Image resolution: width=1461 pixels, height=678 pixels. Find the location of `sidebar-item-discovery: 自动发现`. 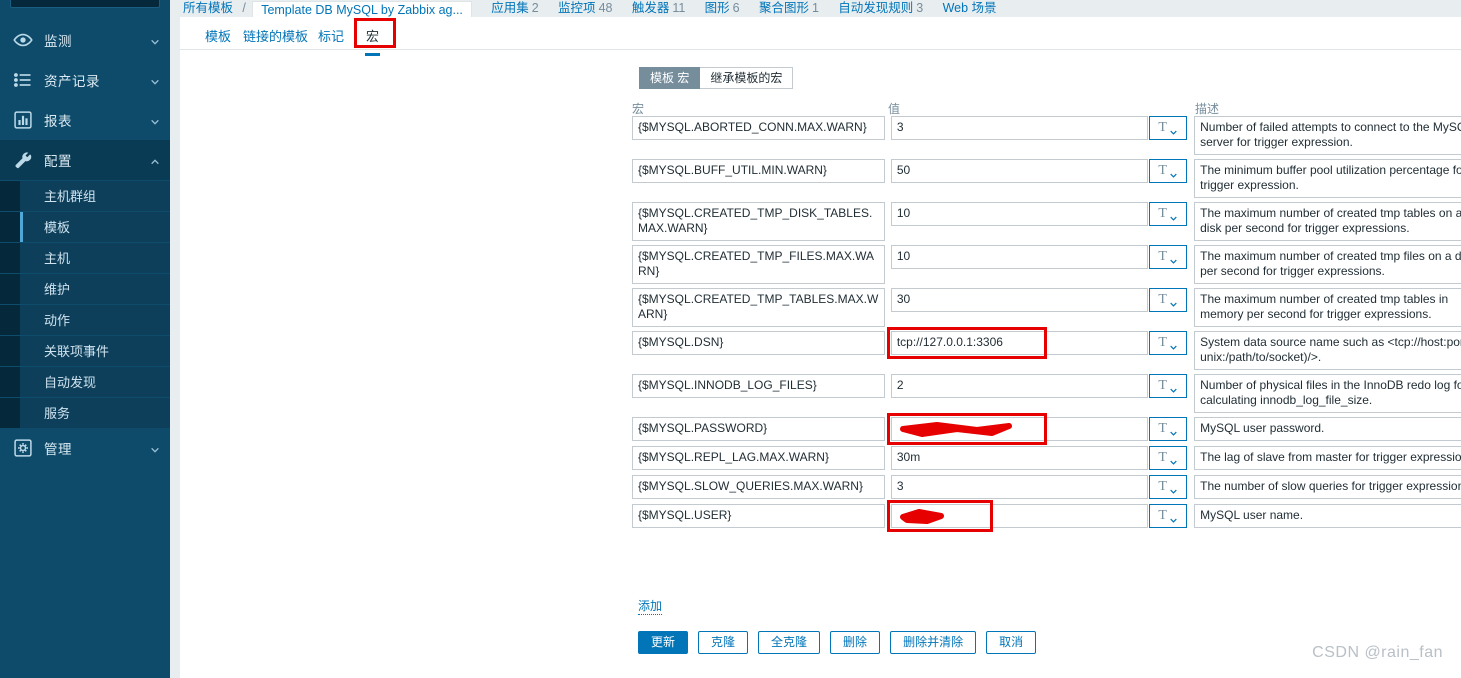

sidebar-item-discovery: 自动发现 is located at coordinates (85, 381).